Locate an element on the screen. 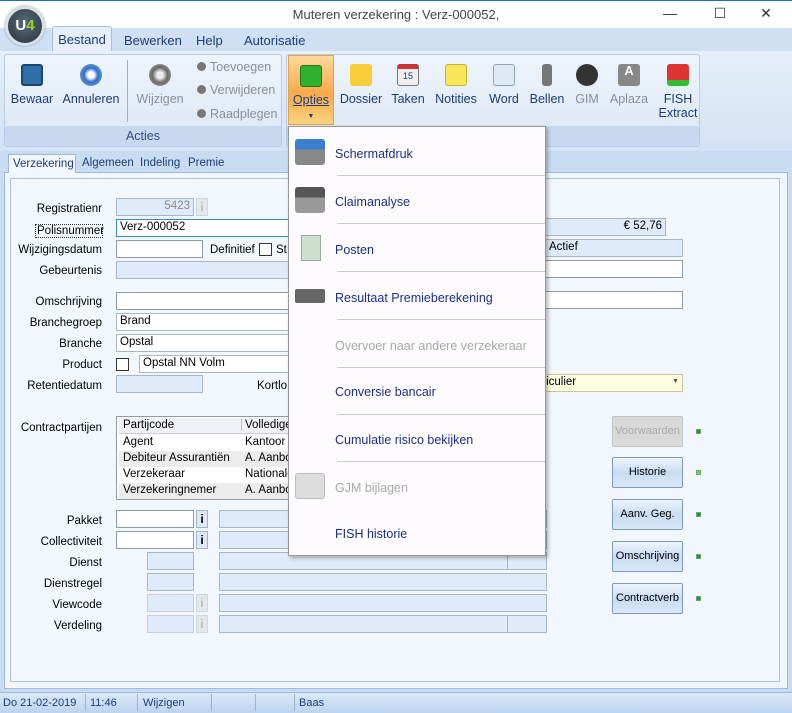 The width and height of the screenshot is (792, 713). printer-icon is located at coordinates (310, 152).